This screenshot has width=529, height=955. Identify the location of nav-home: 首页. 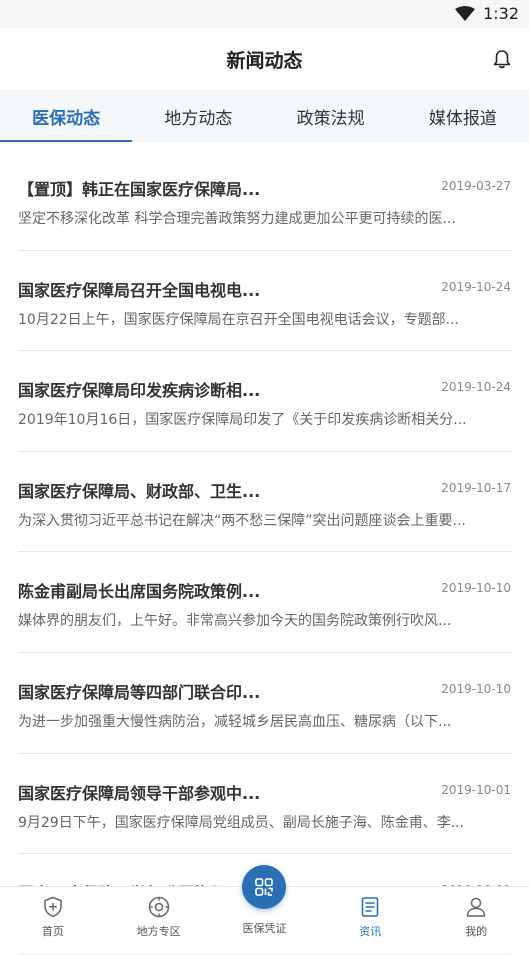
(53, 915).